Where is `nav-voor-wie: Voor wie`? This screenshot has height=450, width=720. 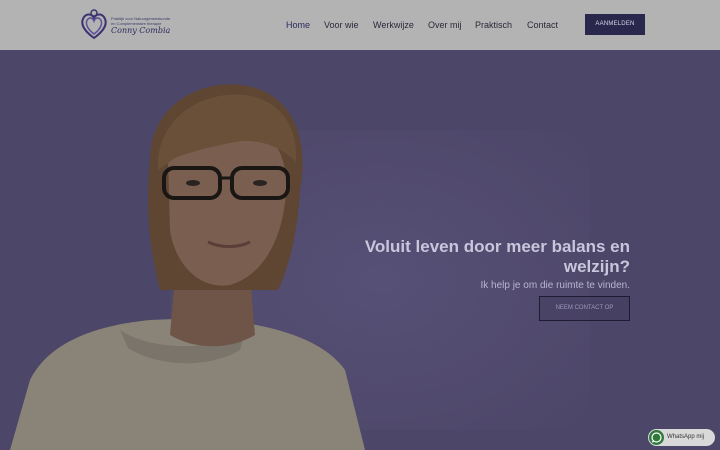
nav-voor-wie: Voor wie is located at coordinates (341, 25).